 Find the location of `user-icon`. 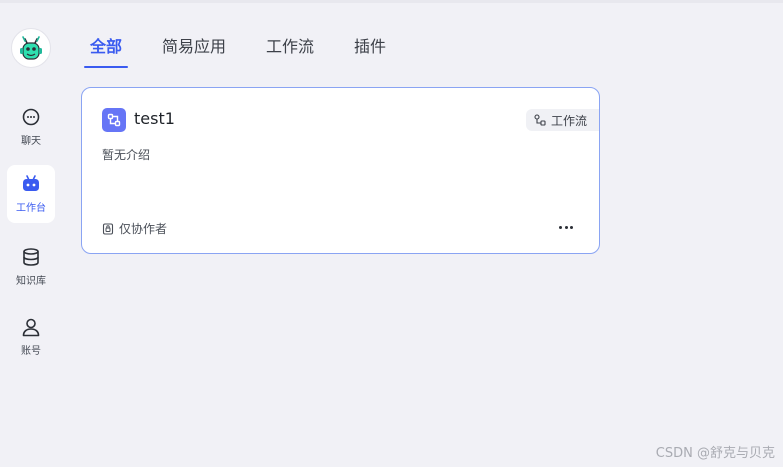

user-icon is located at coordinates (31, 327).